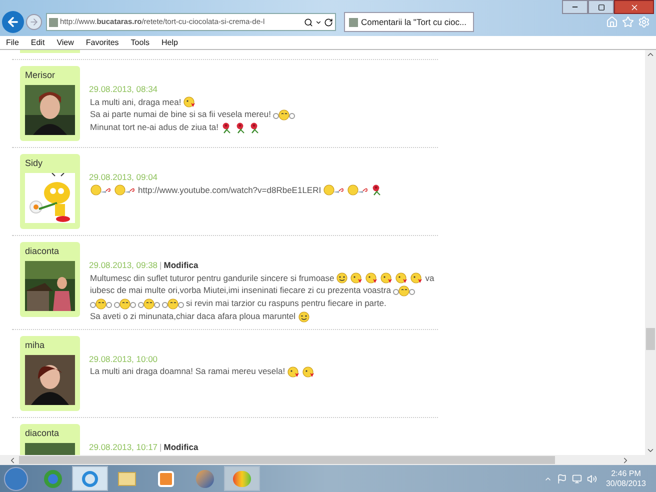  I want to click on comment-date: 29.08.2013, 08:34, so click(123, 89).